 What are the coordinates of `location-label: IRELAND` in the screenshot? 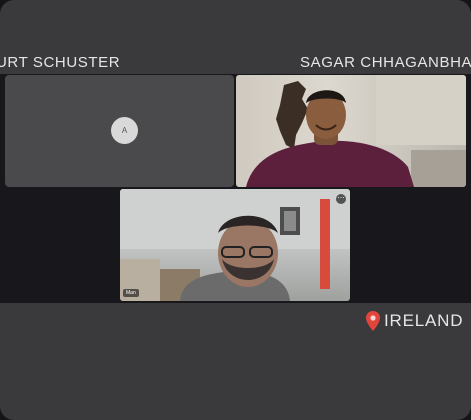 It's located at (414, 321).